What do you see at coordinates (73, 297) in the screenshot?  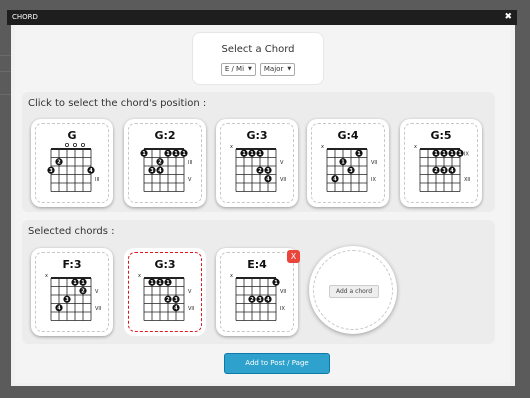 I see `chord-diagram: x1 1234VVII` at bounding box center [73, 297].